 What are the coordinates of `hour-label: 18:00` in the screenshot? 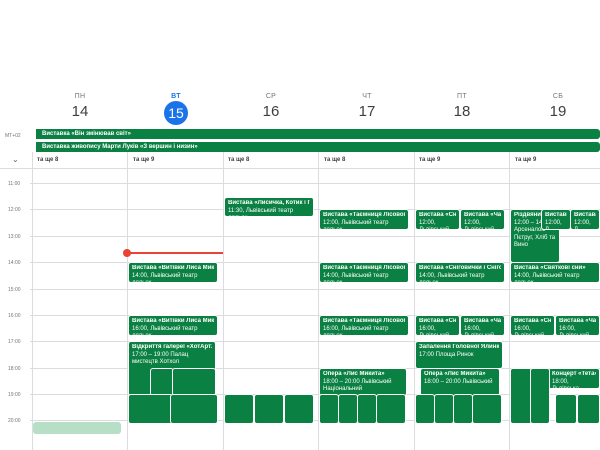 It's located at (14, 369).